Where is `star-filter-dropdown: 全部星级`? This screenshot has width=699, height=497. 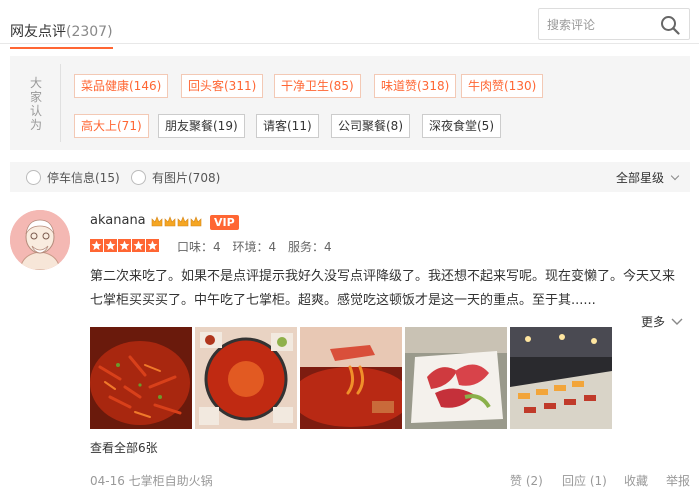
star-filter-dropdown: 全部星级 is located at coordinates (647, 177).